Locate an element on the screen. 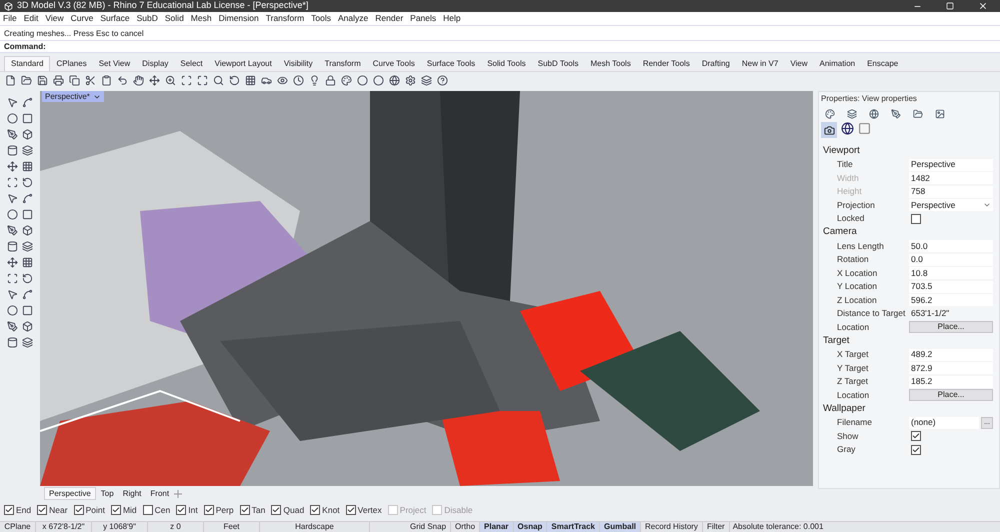  menu-item: Render is located at coordinates (389, 18).